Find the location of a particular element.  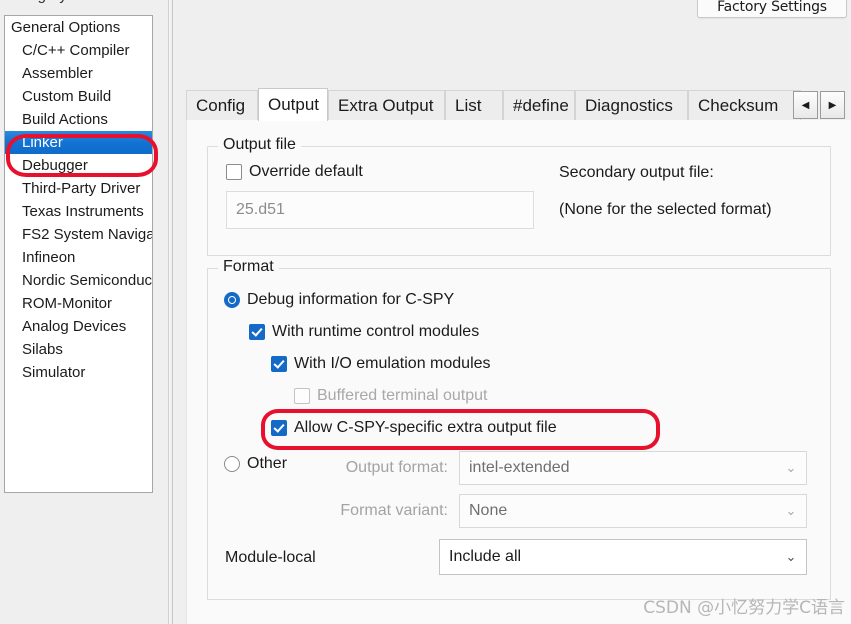

tab-diagnostics: Diagnostics is located at coordinates (631, 105).